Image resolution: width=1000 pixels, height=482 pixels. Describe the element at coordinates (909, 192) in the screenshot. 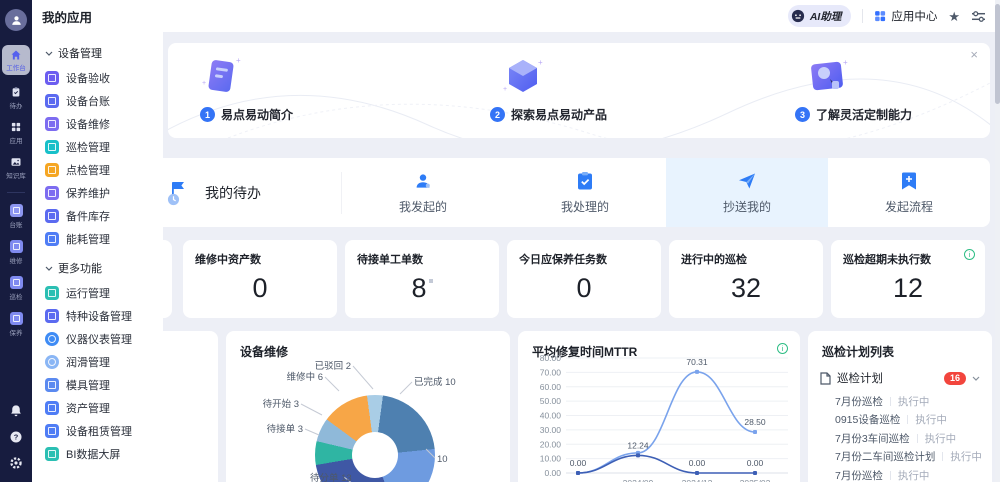

I see `tab-start-process: 发起流程` at that location.